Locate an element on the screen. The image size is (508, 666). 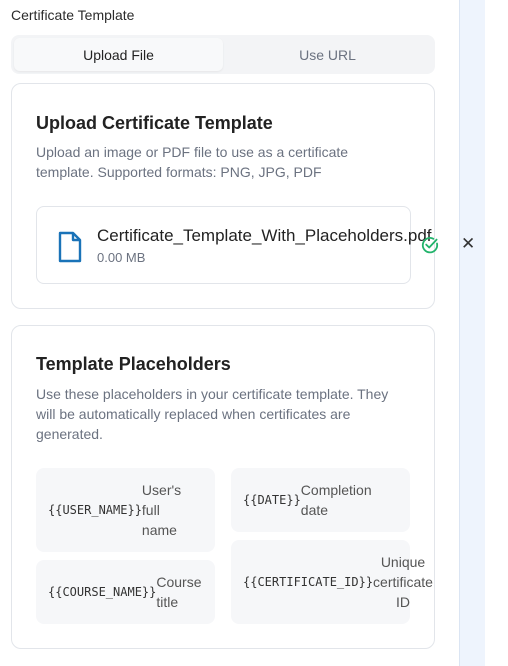
placeholder-code: {{COURSE_NAME}} is located at coordinates (102, 592).